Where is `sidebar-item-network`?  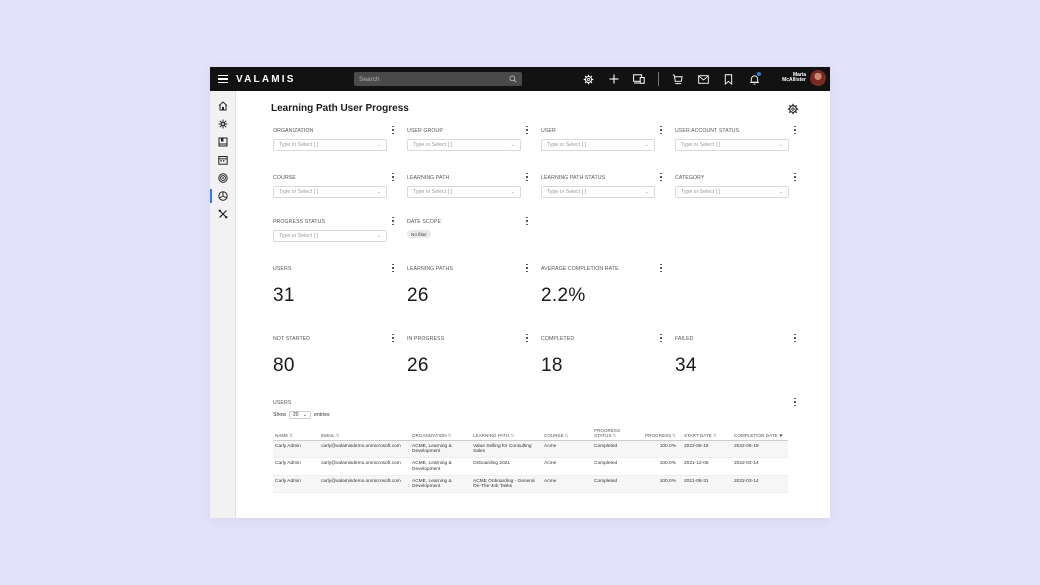 sidebar-item-network is located at coordinates (223, 124).